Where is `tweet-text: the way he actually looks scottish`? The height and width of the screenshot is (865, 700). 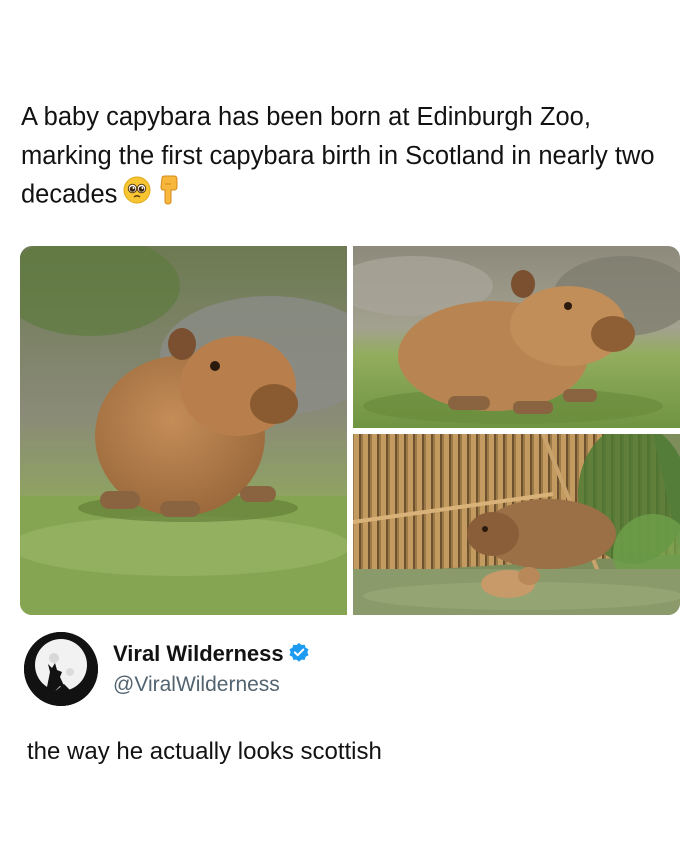
tweet-text: the way he actually looks scottish is located at coordinates (204, 751).